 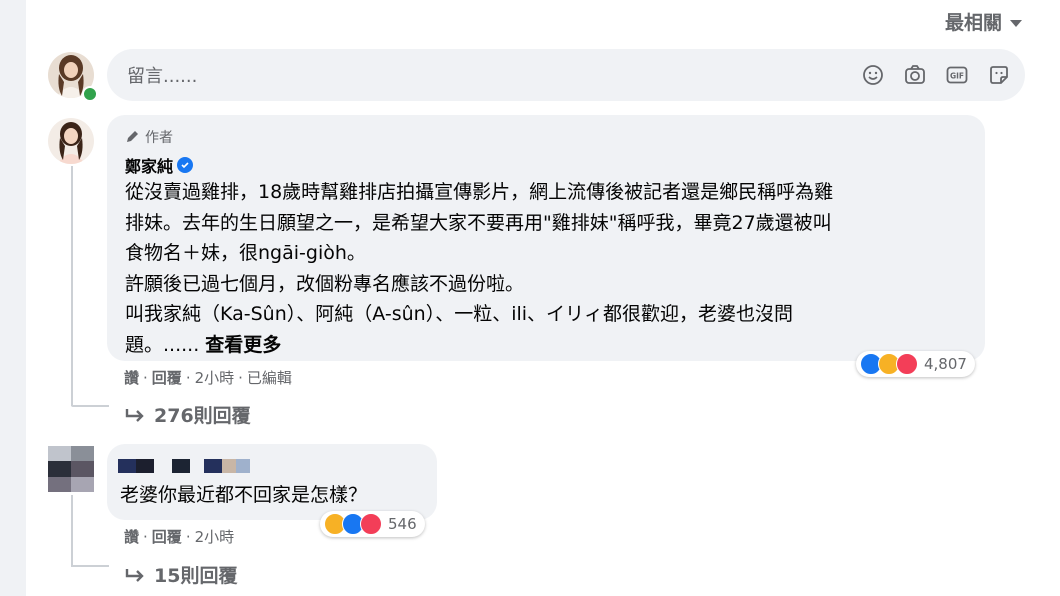 I want to click on replies-count-label: 276則回覆, so click(x=202, y=414).